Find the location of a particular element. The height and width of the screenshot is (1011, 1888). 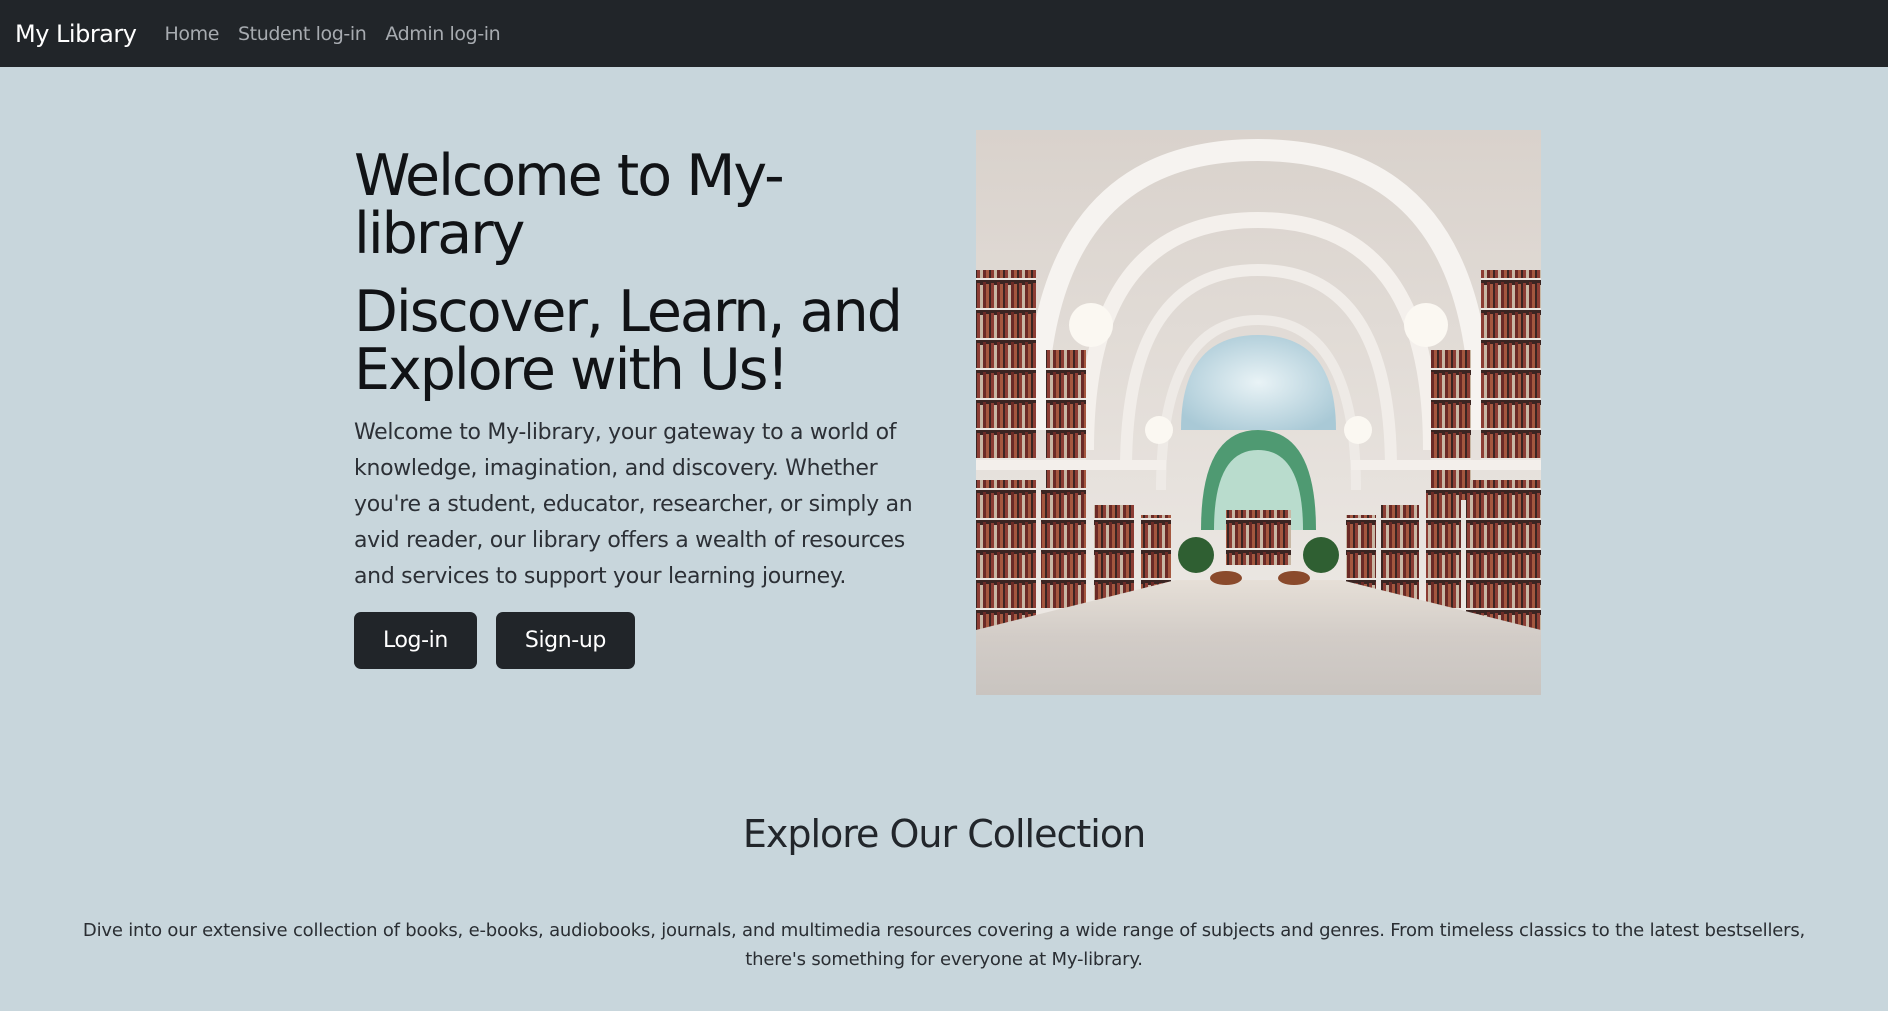

brand-link: My Library is located at coordinates (76, 34).